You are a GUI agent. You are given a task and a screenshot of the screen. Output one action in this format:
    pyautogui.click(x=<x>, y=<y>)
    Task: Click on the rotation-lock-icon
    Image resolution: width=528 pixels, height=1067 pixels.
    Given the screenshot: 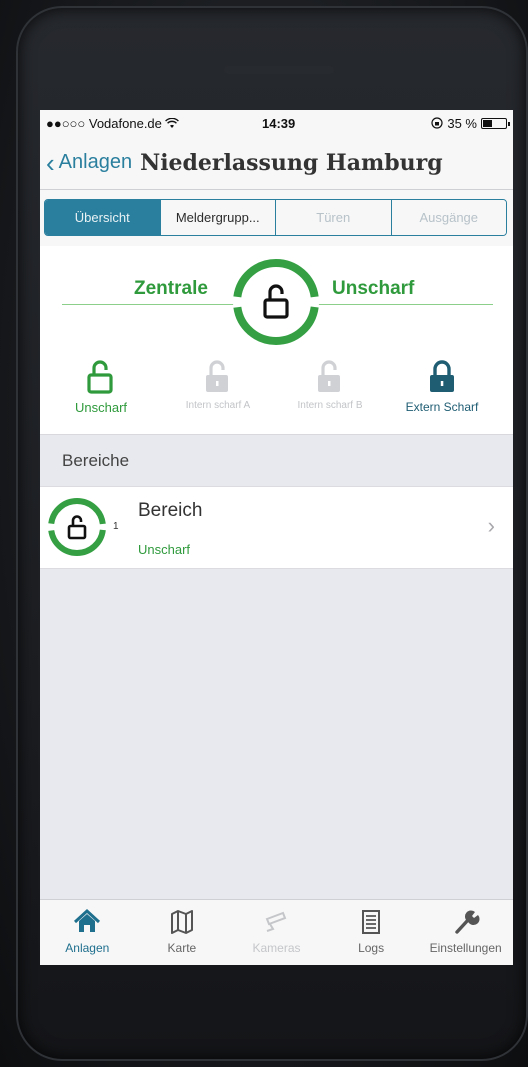 What is the action you would take?
    pyautogui.click(x=437, y=123)
    